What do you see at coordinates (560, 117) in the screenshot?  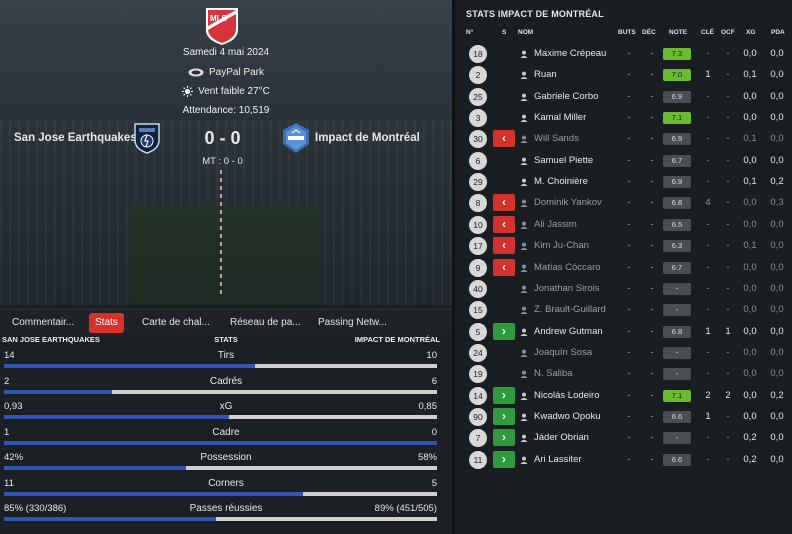 I see `player-name: Kamal Miller` at bounding box center [560, 117].